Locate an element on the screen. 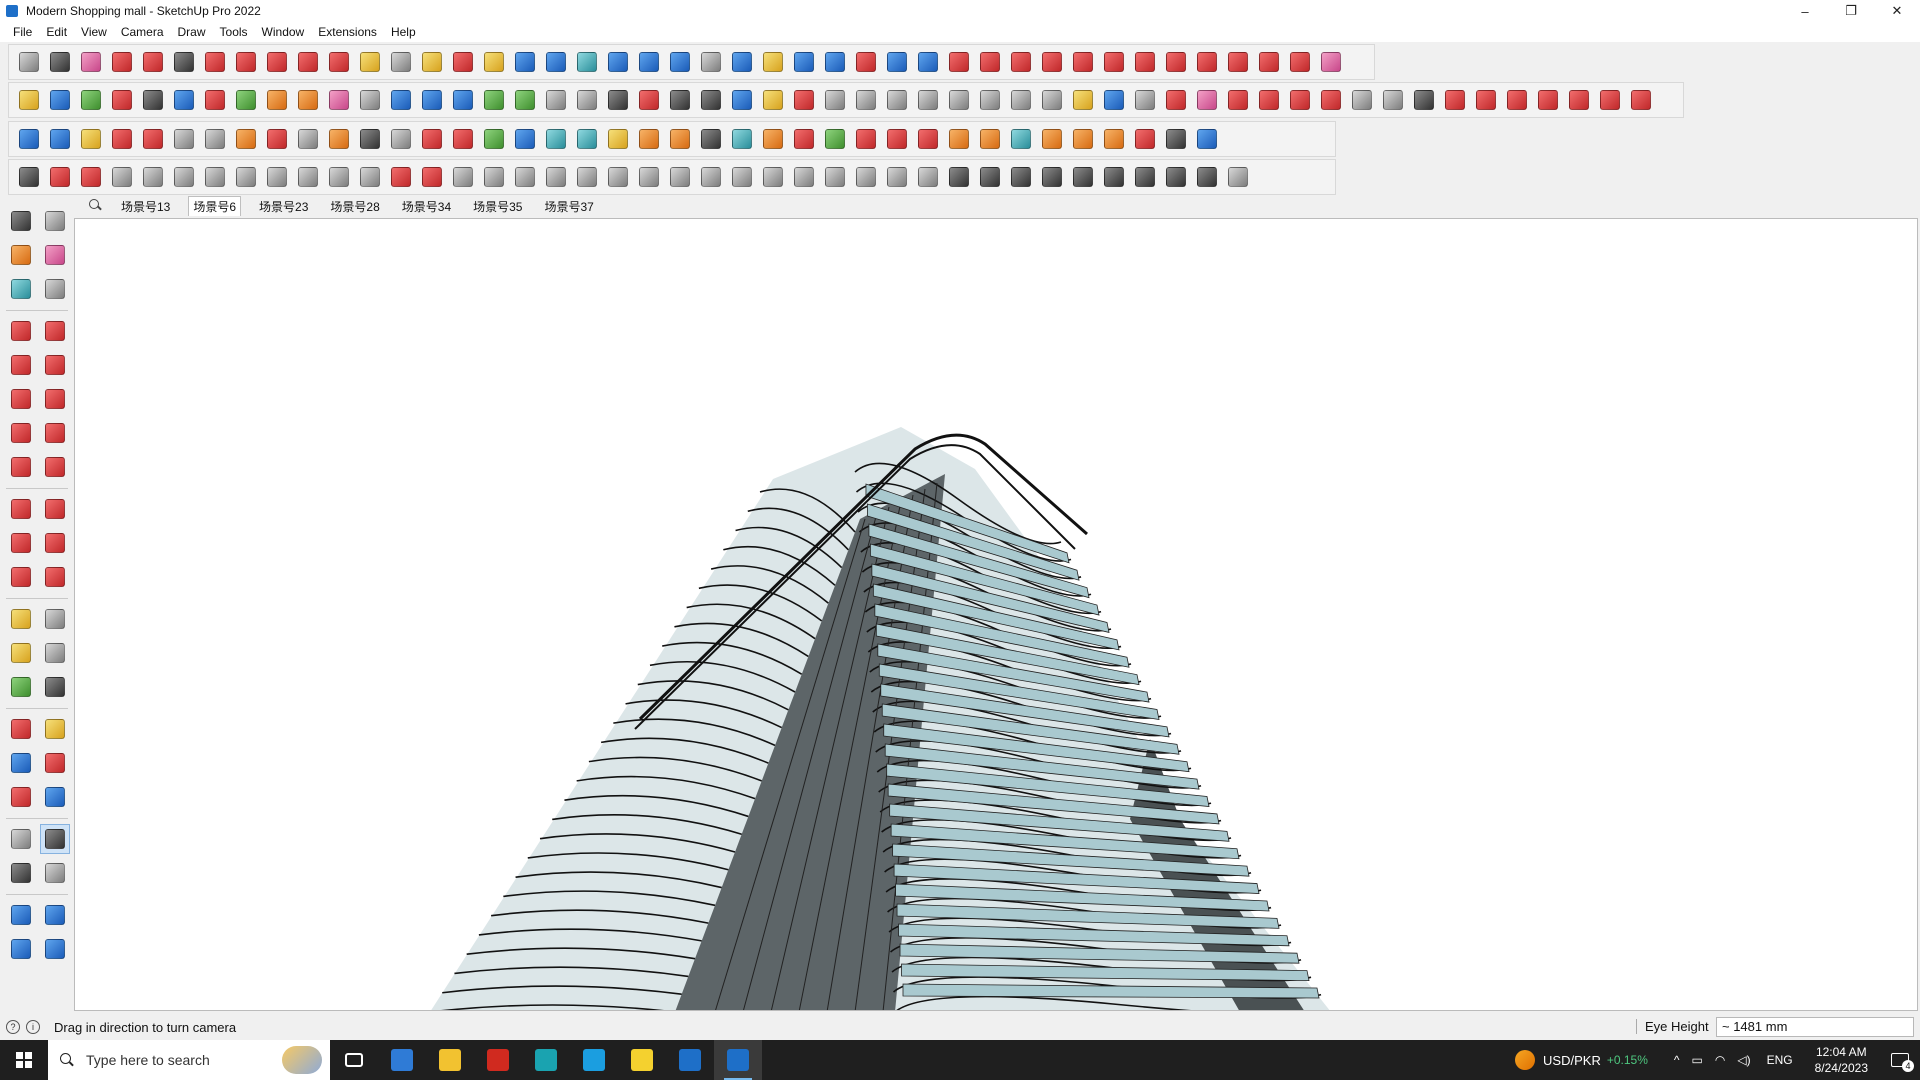  circle-tool-button is located at coordinates (21, 399).